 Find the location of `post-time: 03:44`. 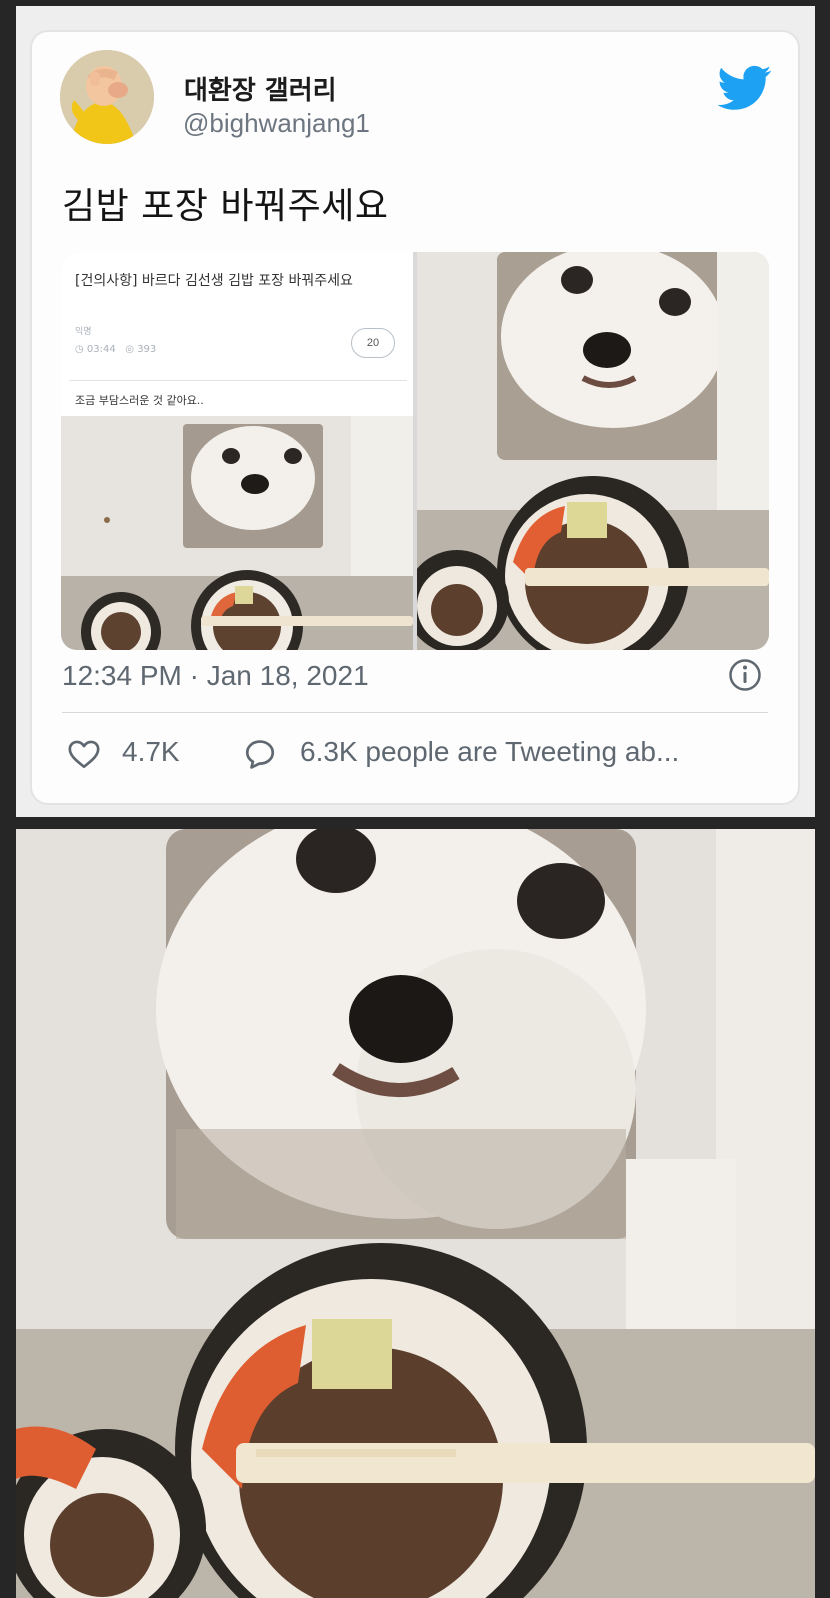

post-time: 03:44 is located at coordinates (101, 349).